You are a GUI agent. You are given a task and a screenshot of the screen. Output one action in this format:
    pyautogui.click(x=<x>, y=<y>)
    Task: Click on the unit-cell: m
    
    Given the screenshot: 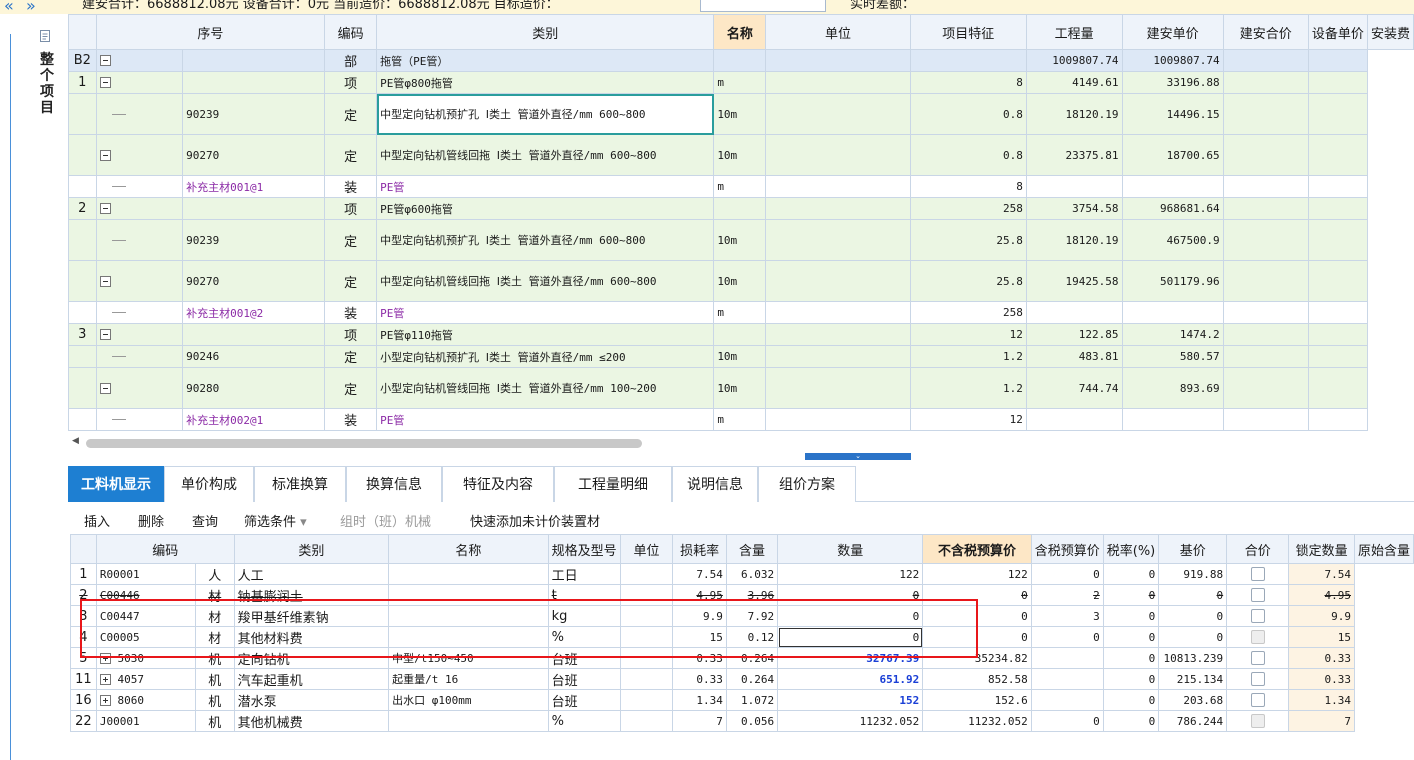 What is the action you would take?
    pyautogui.click(x=740, y=419)
    